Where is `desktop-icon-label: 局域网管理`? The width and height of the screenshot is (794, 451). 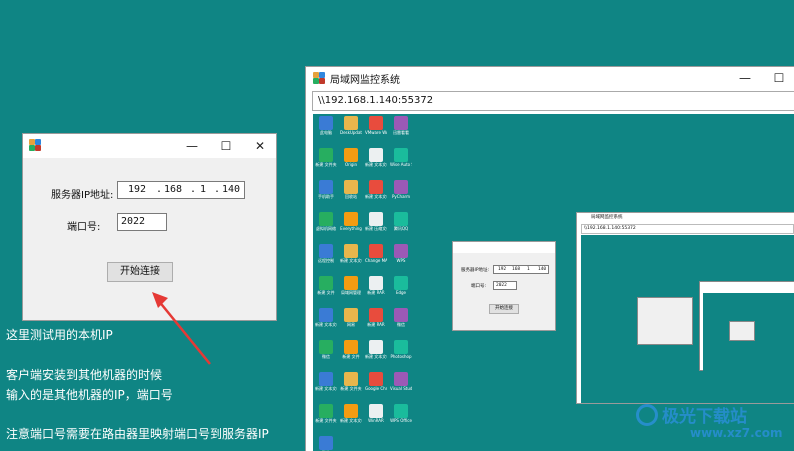 desktop-icon-label: 局域网管理 is located at coordinates (351, 292).